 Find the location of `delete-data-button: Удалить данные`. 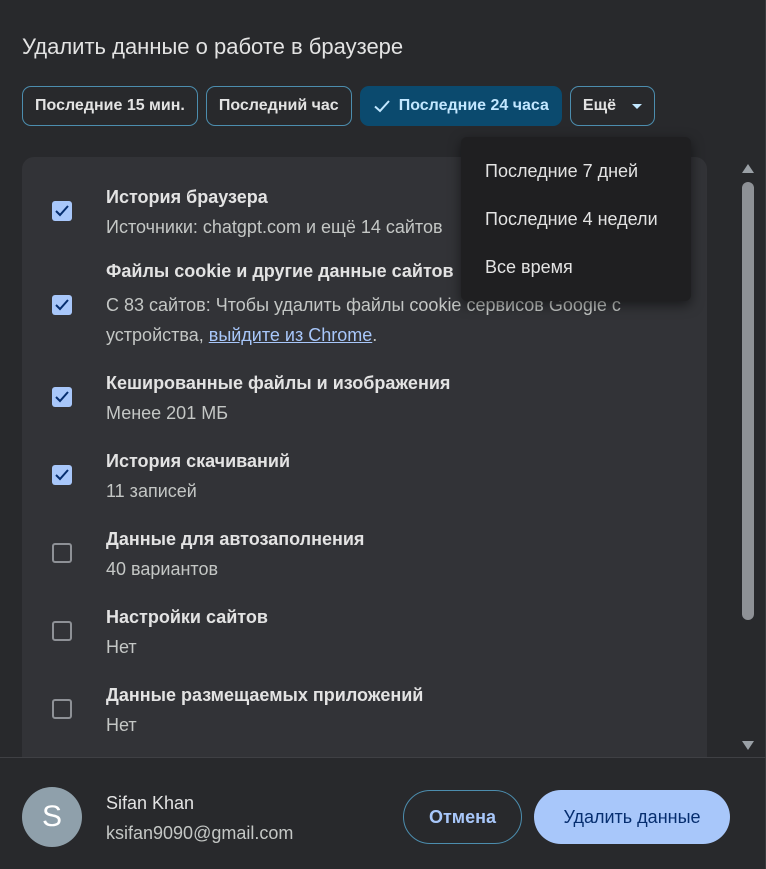

delete-data-button: Удалить данные is located at coordinates (632, 817).